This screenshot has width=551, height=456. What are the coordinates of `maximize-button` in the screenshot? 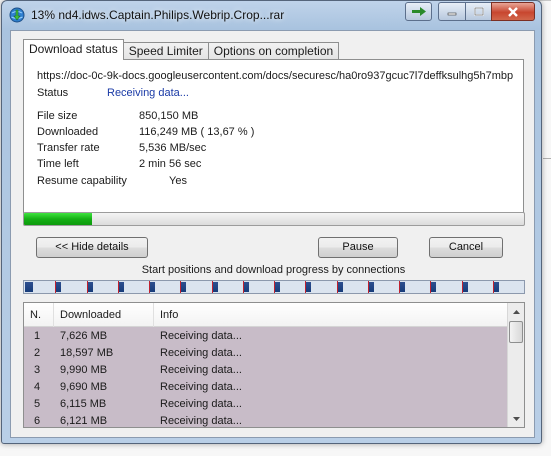 It's located at (478, 11).